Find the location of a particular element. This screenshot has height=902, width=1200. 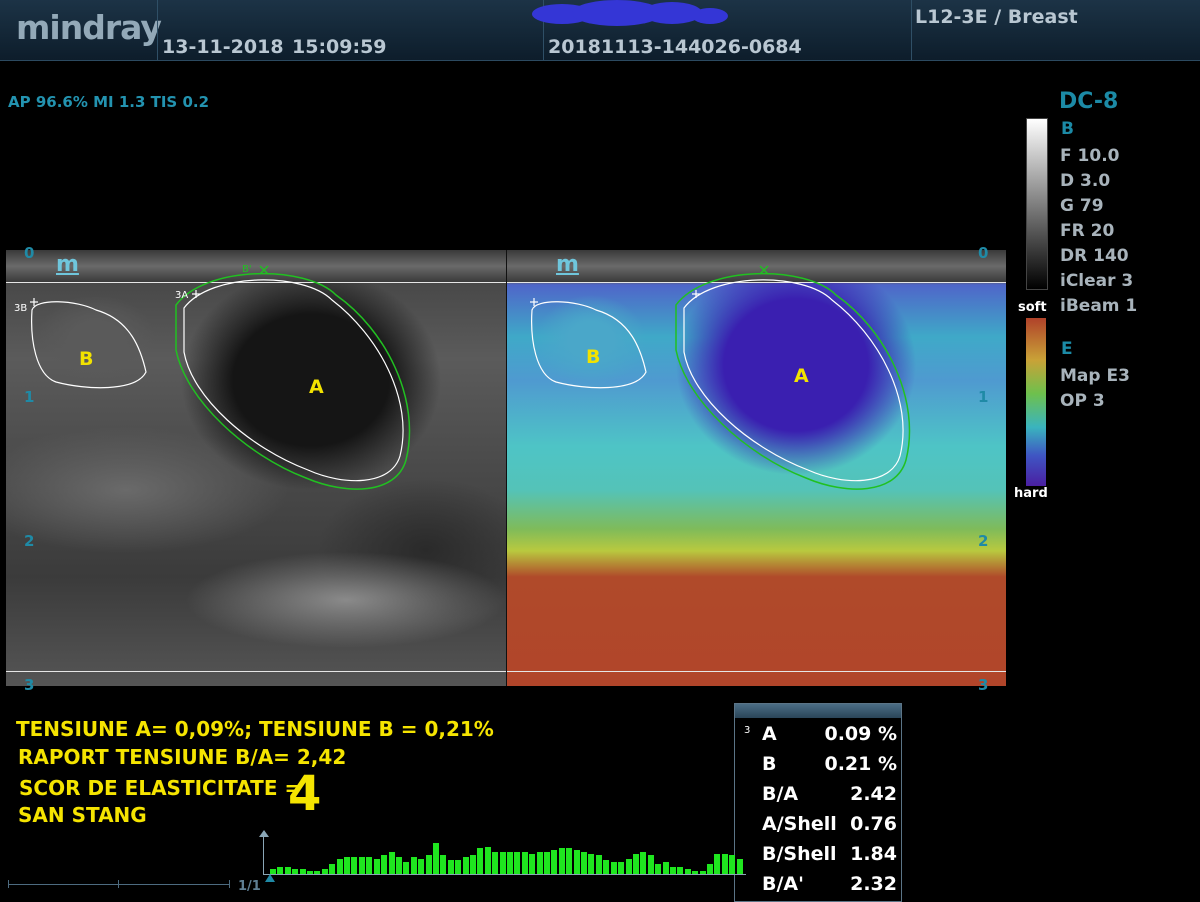

region-a-label-left: A is located at coordinates (316, 387).